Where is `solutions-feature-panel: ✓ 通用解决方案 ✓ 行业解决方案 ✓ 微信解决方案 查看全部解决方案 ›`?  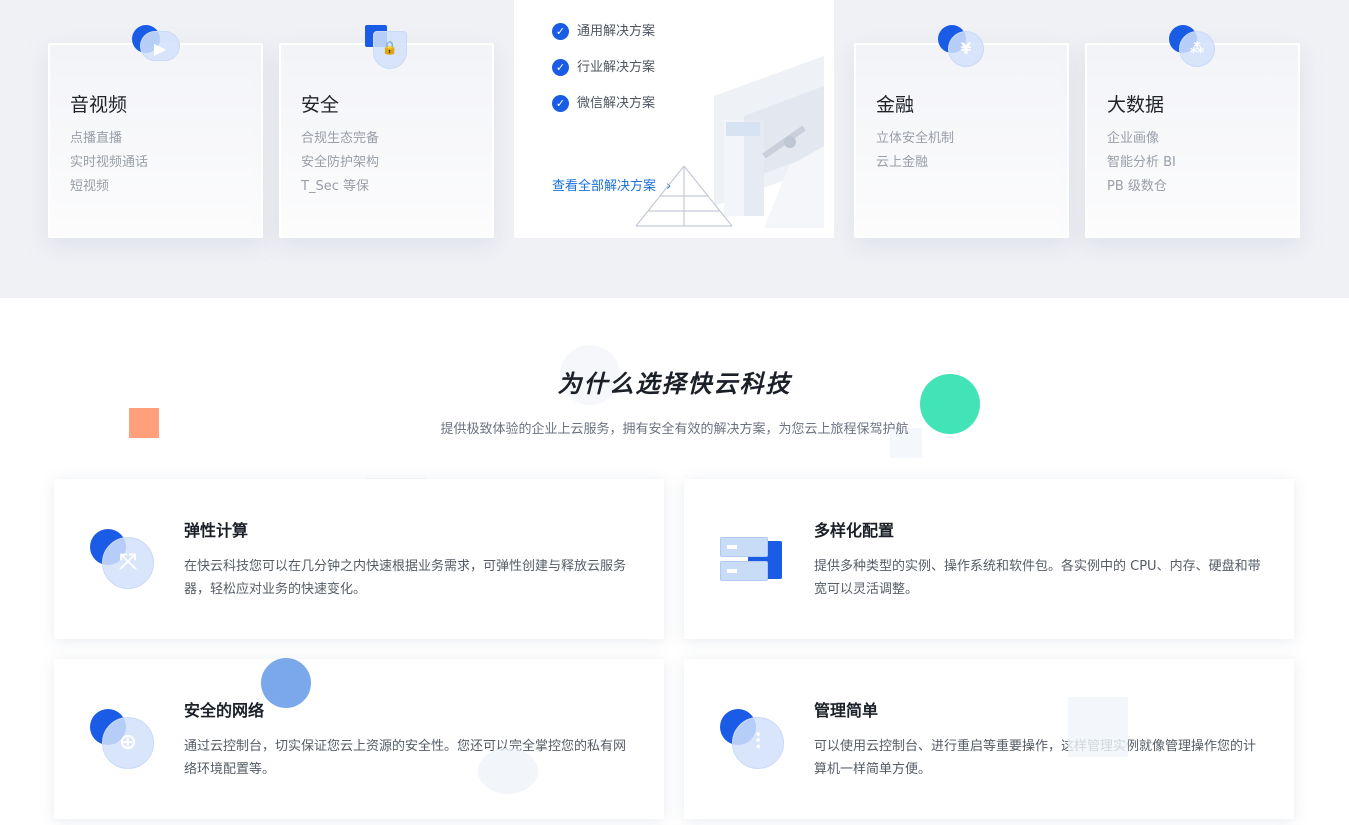
solutions-feature-panel: ✓ 通用解决方案 ✓ 行业解决方案 ✓ 微信解决方案 查看全部解决方案 › is located at coordinates (674, 119).